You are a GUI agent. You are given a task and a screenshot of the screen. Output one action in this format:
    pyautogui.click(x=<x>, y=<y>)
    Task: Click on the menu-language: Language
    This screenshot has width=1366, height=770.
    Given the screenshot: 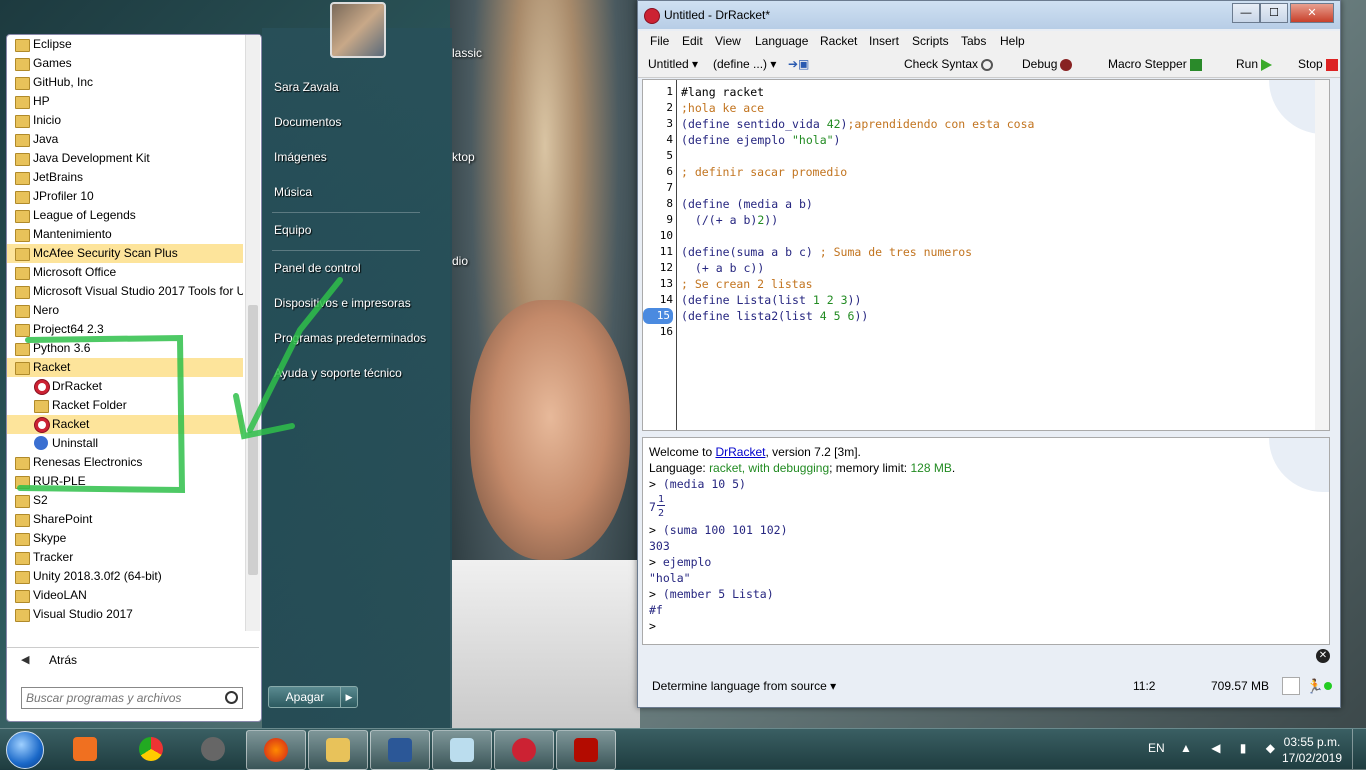 What is the action you would take?
    pyautogui.click(x=781, y=41)
    